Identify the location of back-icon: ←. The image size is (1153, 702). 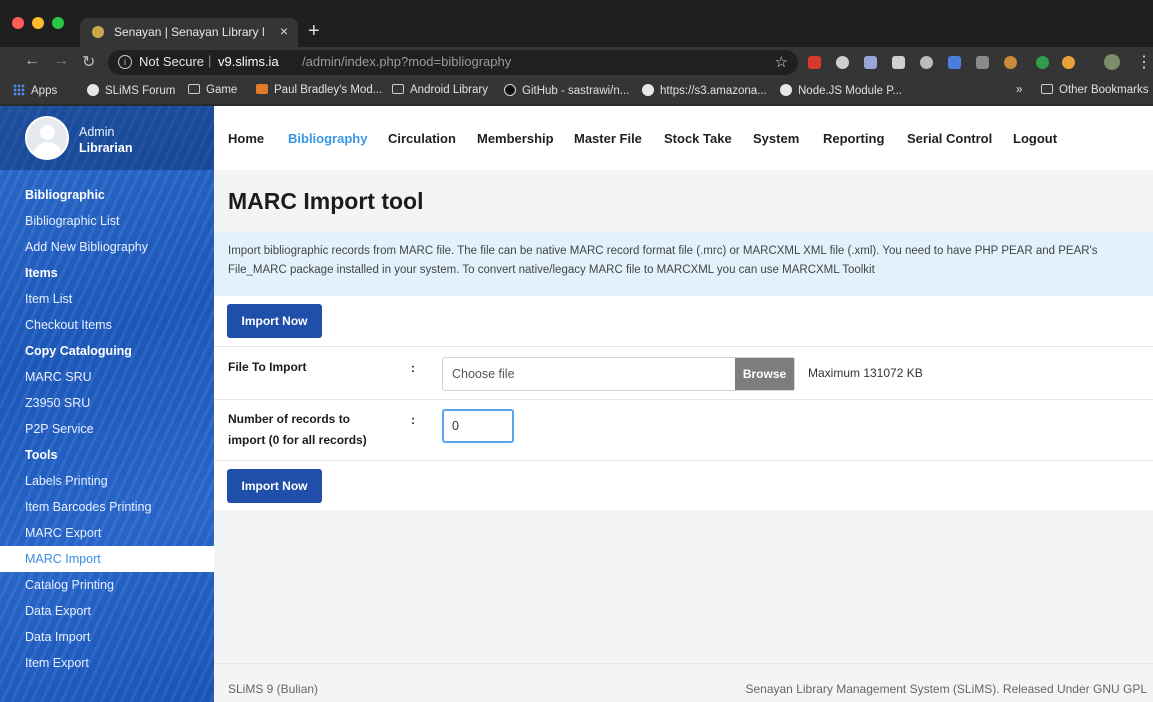
(32, 61).